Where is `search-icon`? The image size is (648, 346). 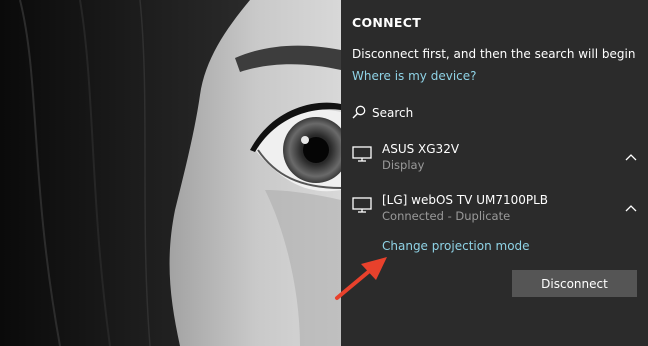 search-icon is located at coordinates (359, 113).